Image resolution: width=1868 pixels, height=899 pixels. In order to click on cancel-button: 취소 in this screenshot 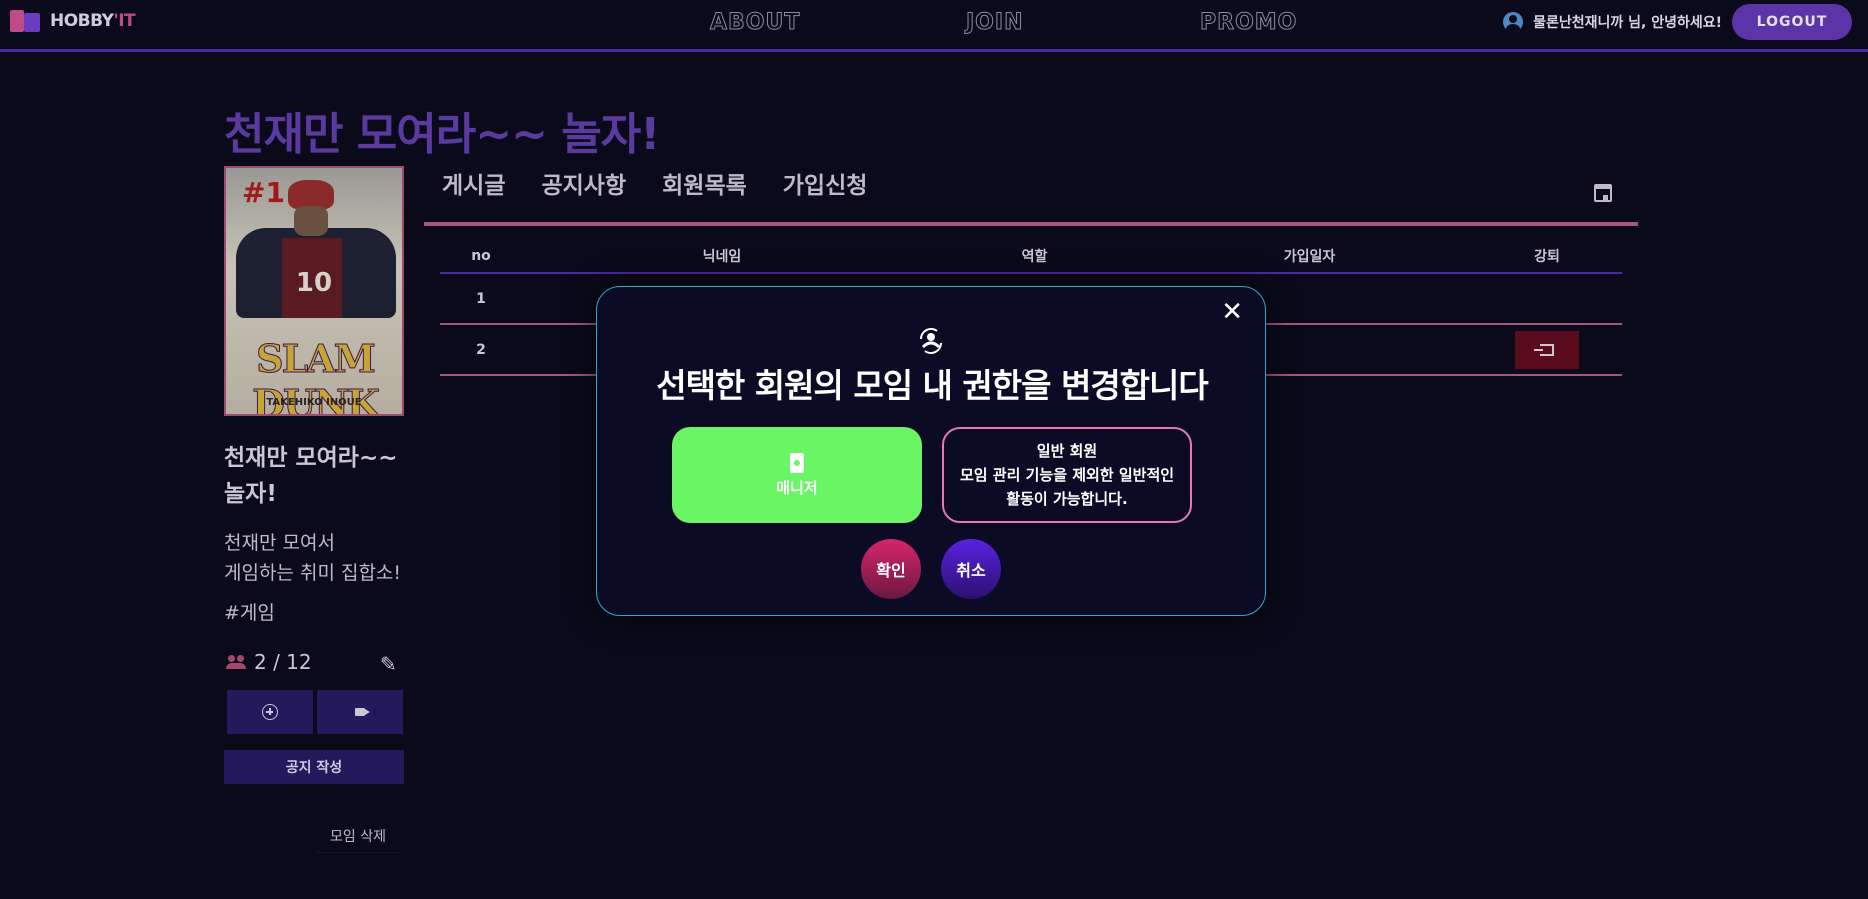, I will do `click(971, 569)`.